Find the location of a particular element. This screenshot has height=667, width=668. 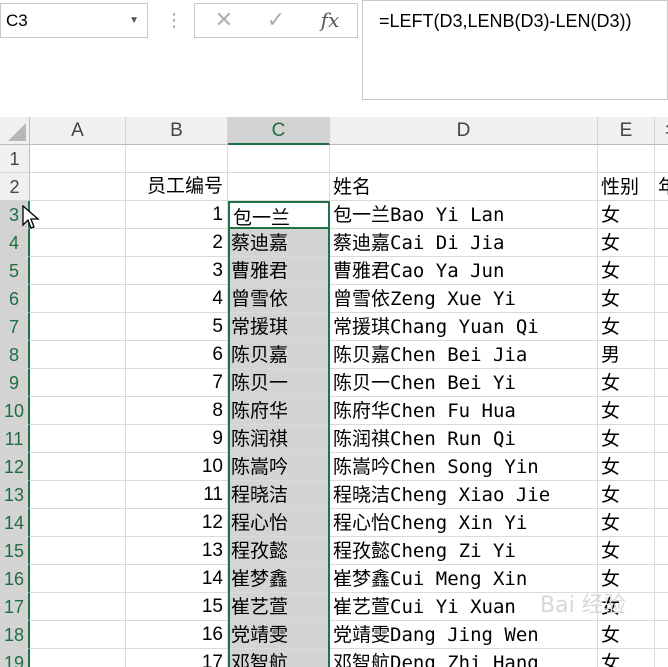

cell-C is located at coordinates (279, 187).